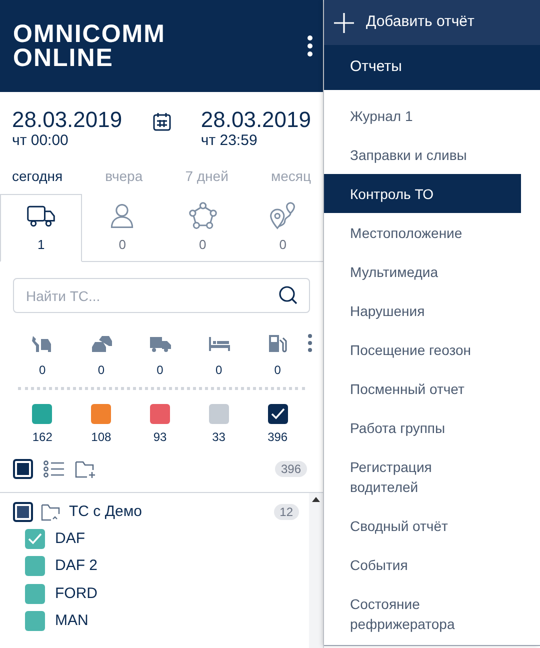 The height and width of the screenshot is (648, 540). What do you see at coordinates (432, 115) in the screenshot?
I see `report-menu-item: Журнал 1` at bounding box center [432, 115].